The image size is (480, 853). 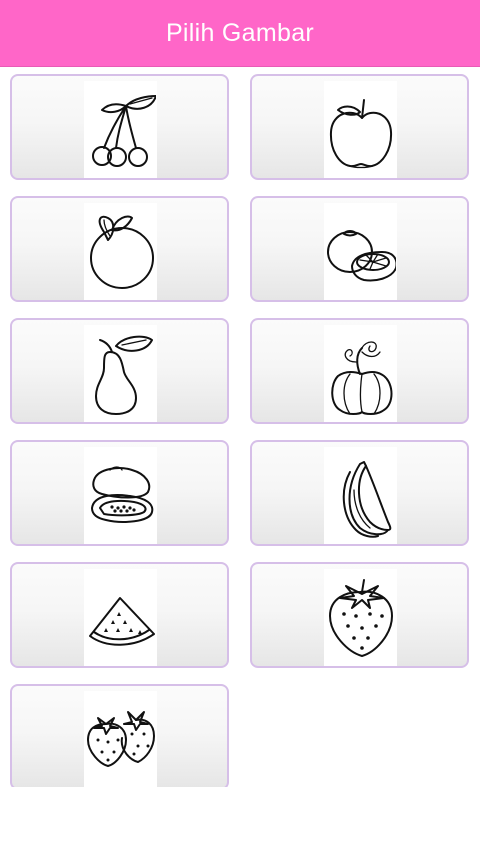 I want to click on watermelon-slice-icon, so click(x=121, y=621).